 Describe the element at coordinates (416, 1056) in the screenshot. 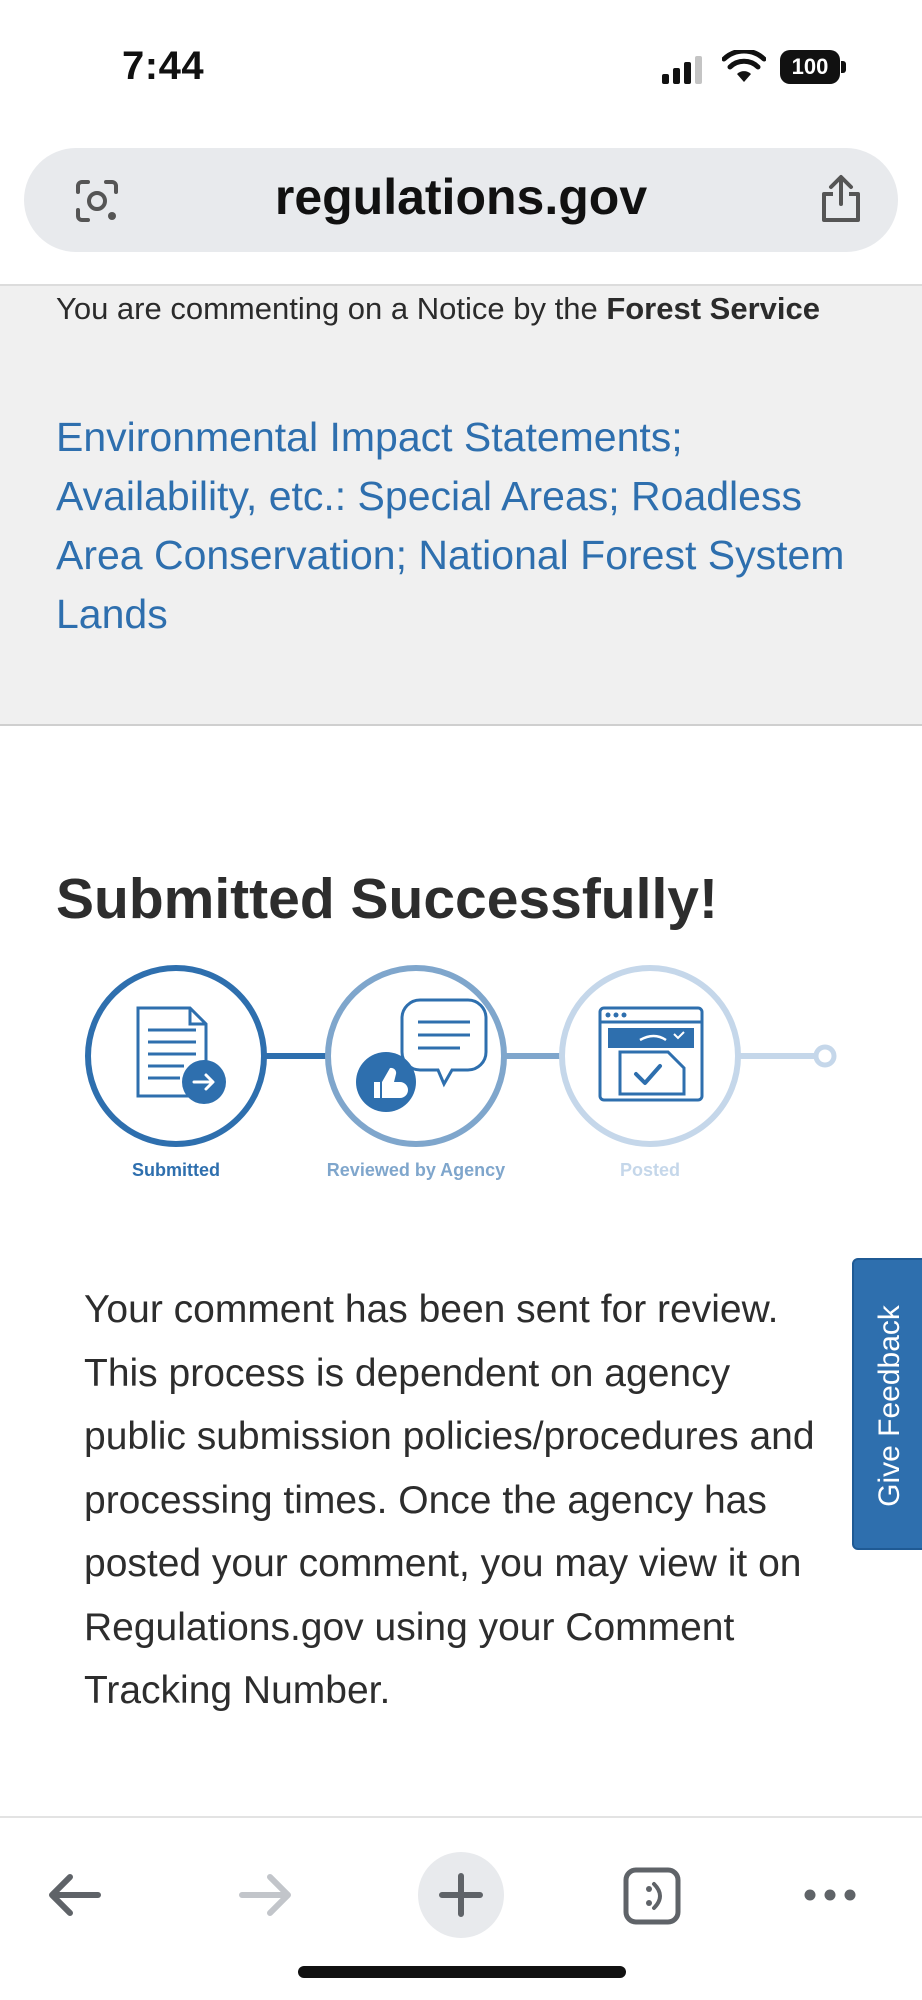

I see `comment-thumbs-up-icon` at that location.